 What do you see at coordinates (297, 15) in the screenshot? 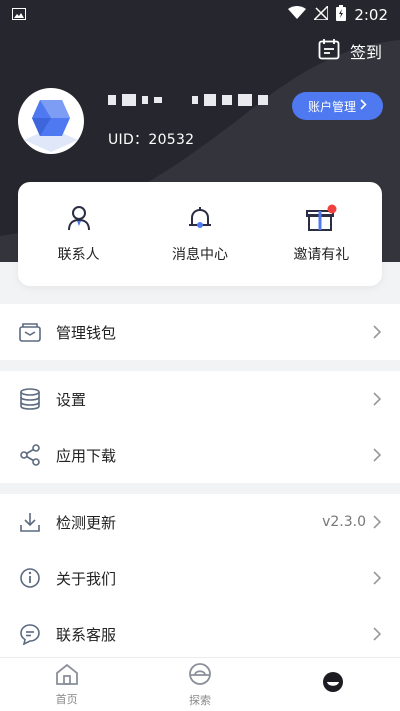
I see `wifi-icon` at bounding box center [297, 15].